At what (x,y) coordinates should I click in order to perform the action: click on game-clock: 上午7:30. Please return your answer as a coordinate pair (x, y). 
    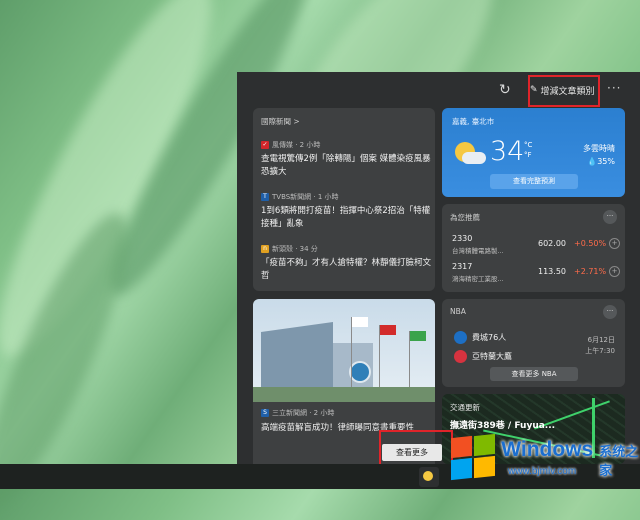
    Looking at the image, I should click on (600, 351).